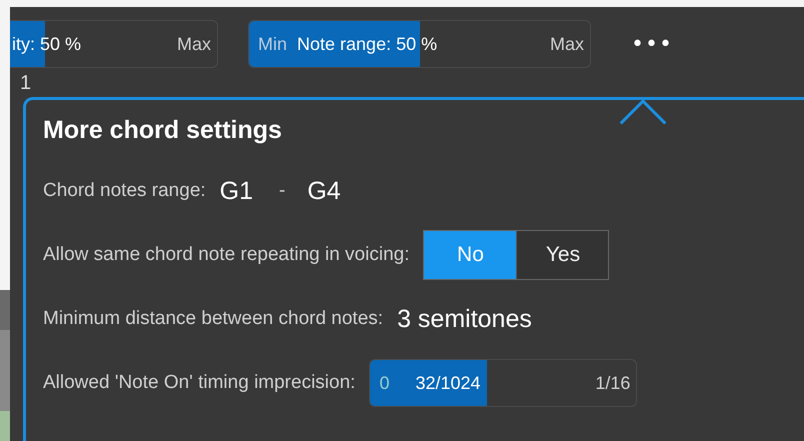  I want to click on slider-max-label: 1/16, so click(612, 383).